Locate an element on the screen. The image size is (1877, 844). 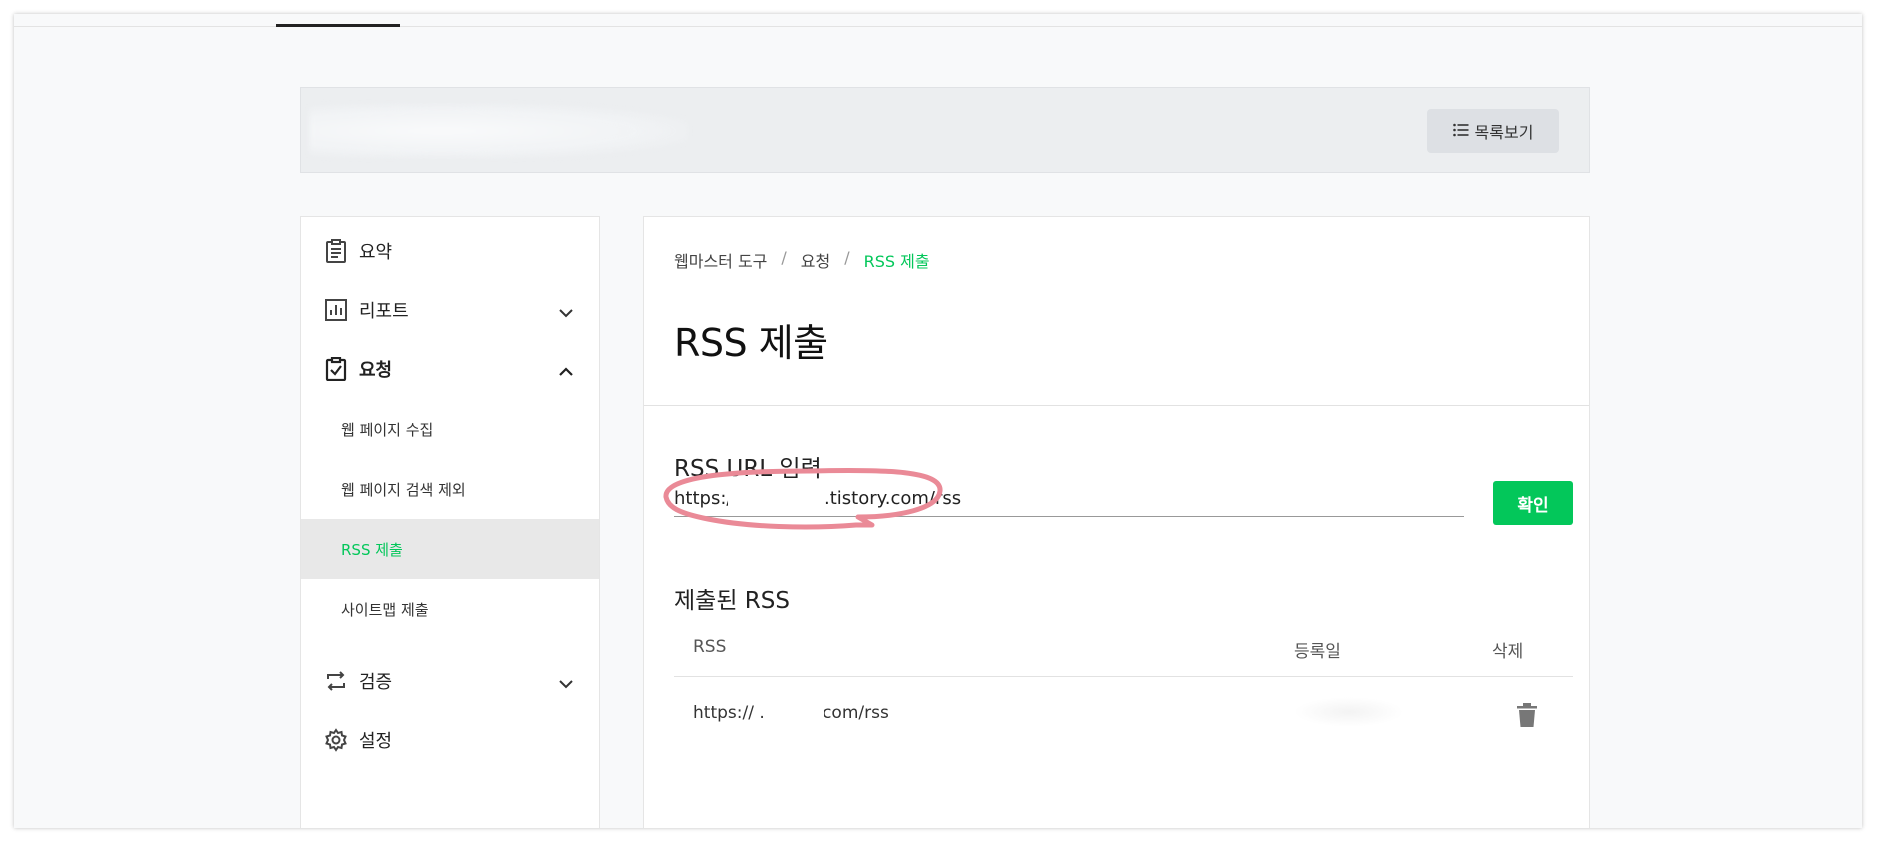
sidebar-item-settings: 설정 is located at coordinates (450, 740).